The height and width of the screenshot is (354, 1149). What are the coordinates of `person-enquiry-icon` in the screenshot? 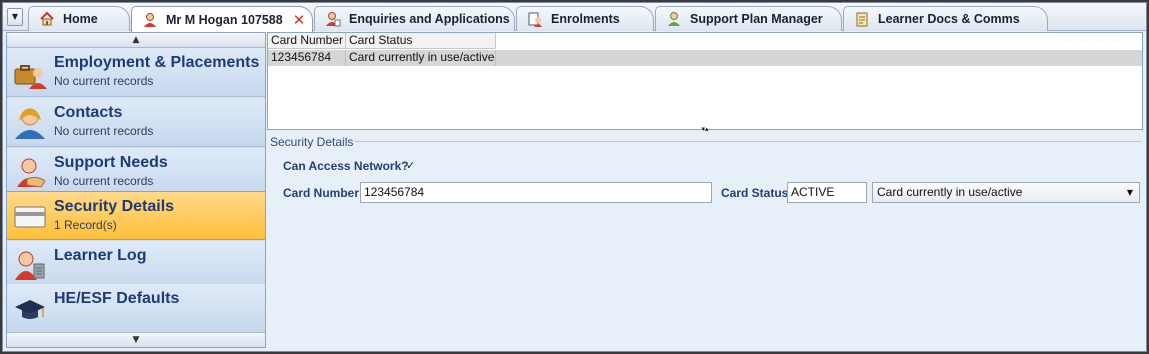 It's located at (333, 19).